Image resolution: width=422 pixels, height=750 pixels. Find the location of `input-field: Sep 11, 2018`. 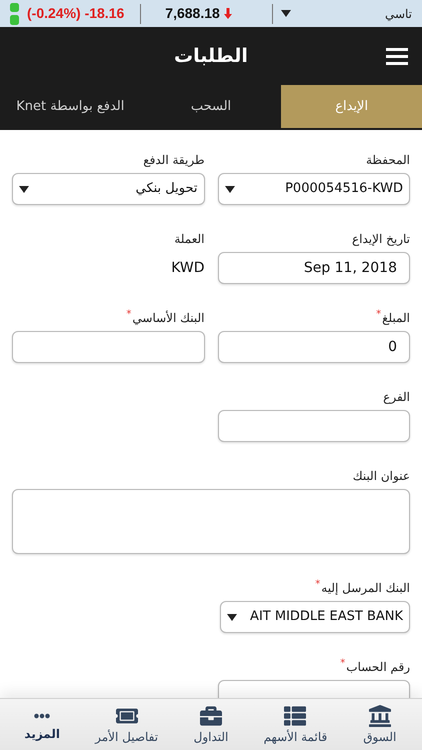

input-field: Sep 11, 2018 is located at coordinates (314, 268).